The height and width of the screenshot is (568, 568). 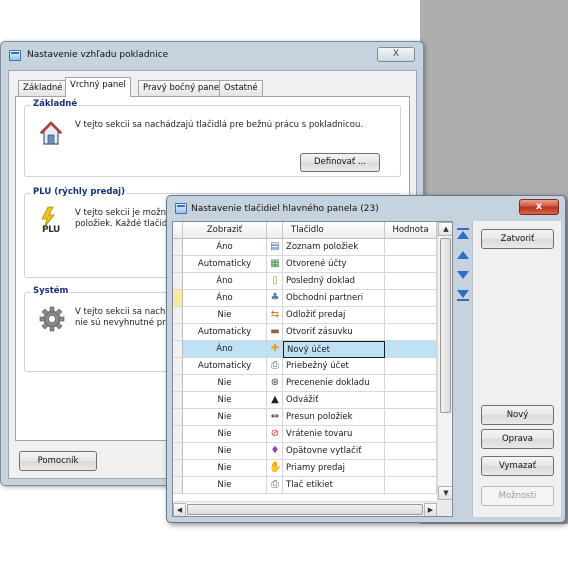 I want to click on move-to-bottom-icon, so click(x=463, y=295).